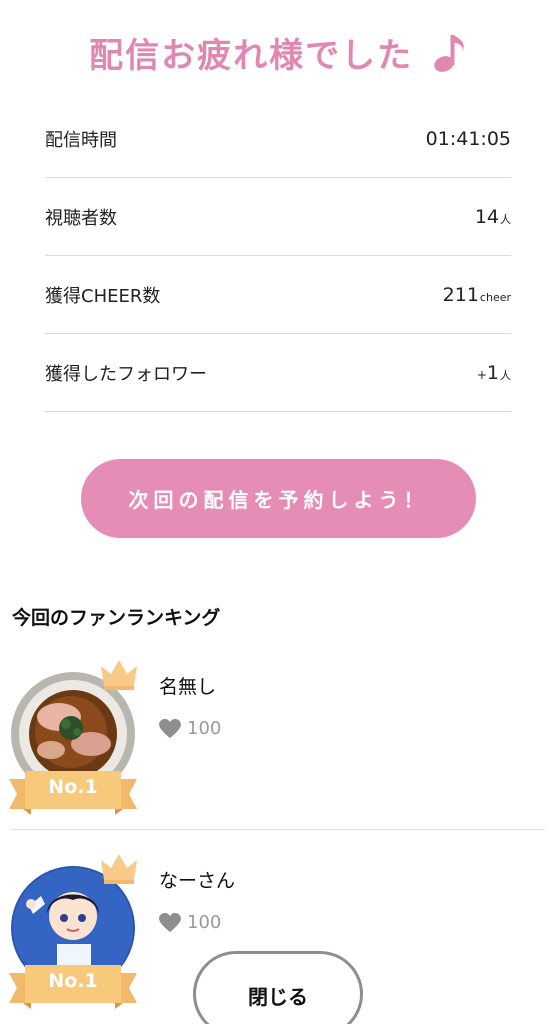 This screenshot has width=556, height=1024. I want to click on fan-name: 名無し, so click(188, 687).